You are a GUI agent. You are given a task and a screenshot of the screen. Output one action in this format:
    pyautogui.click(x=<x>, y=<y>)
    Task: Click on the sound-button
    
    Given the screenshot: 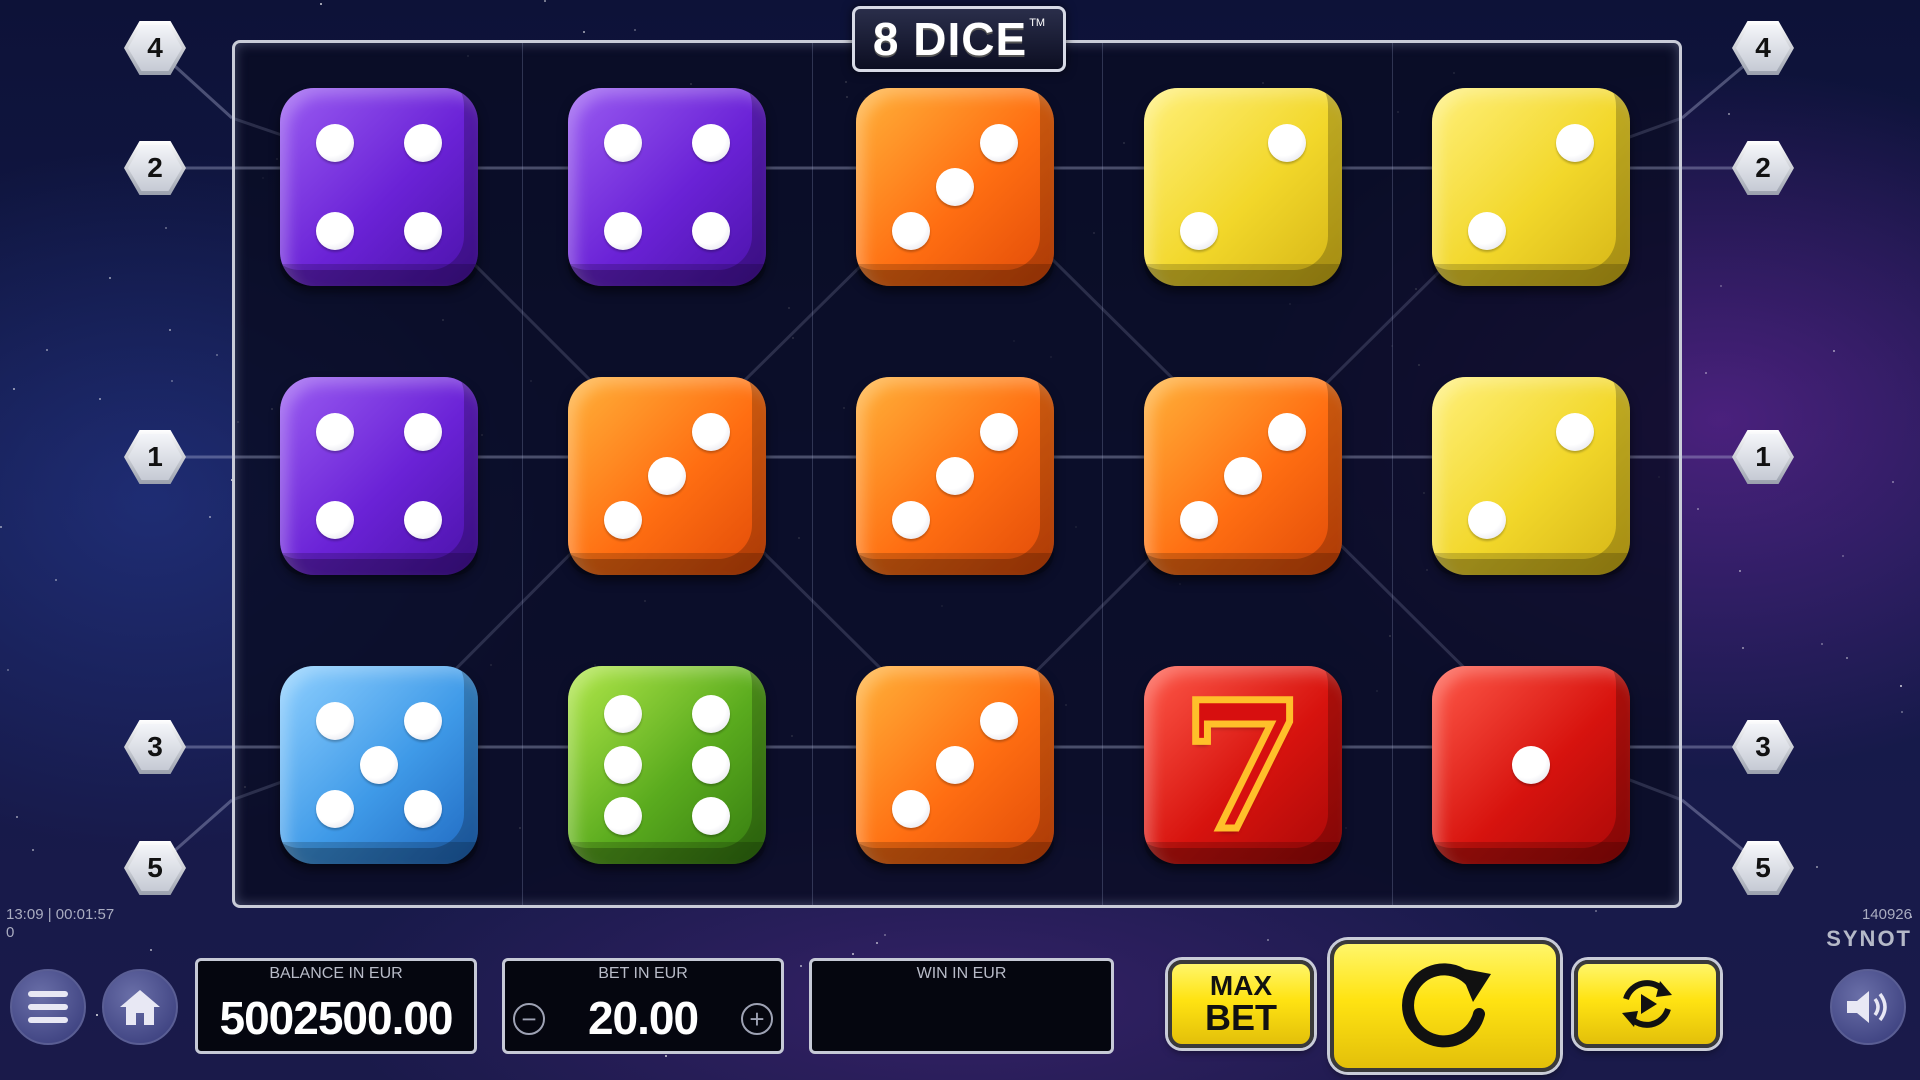 What is the action you would take?
    pyautogui.click(x=1868, y=1007)
    